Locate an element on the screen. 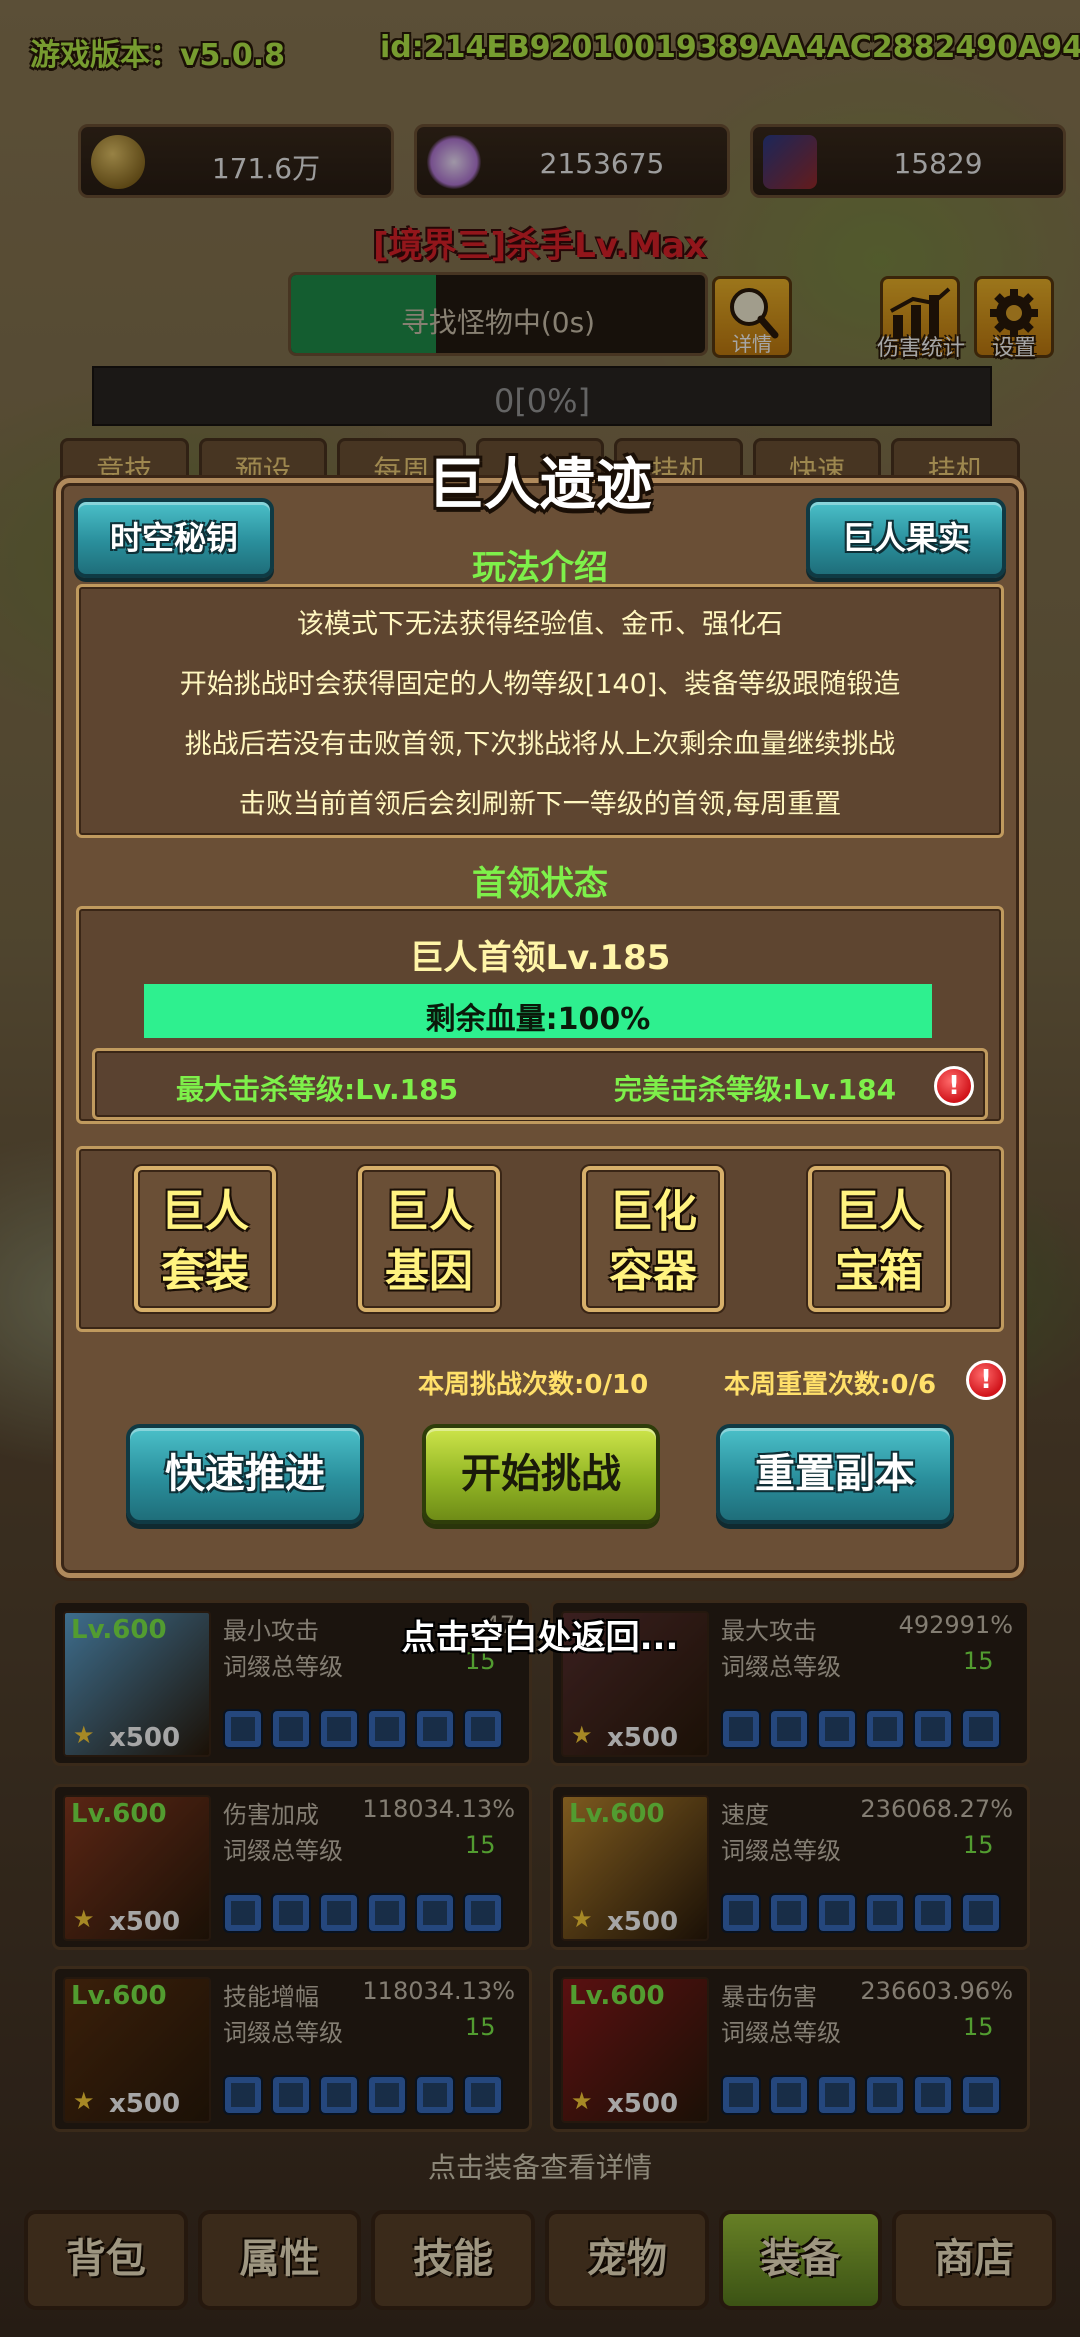  tile-line: 套装 is located at coordinates (205, 1271).